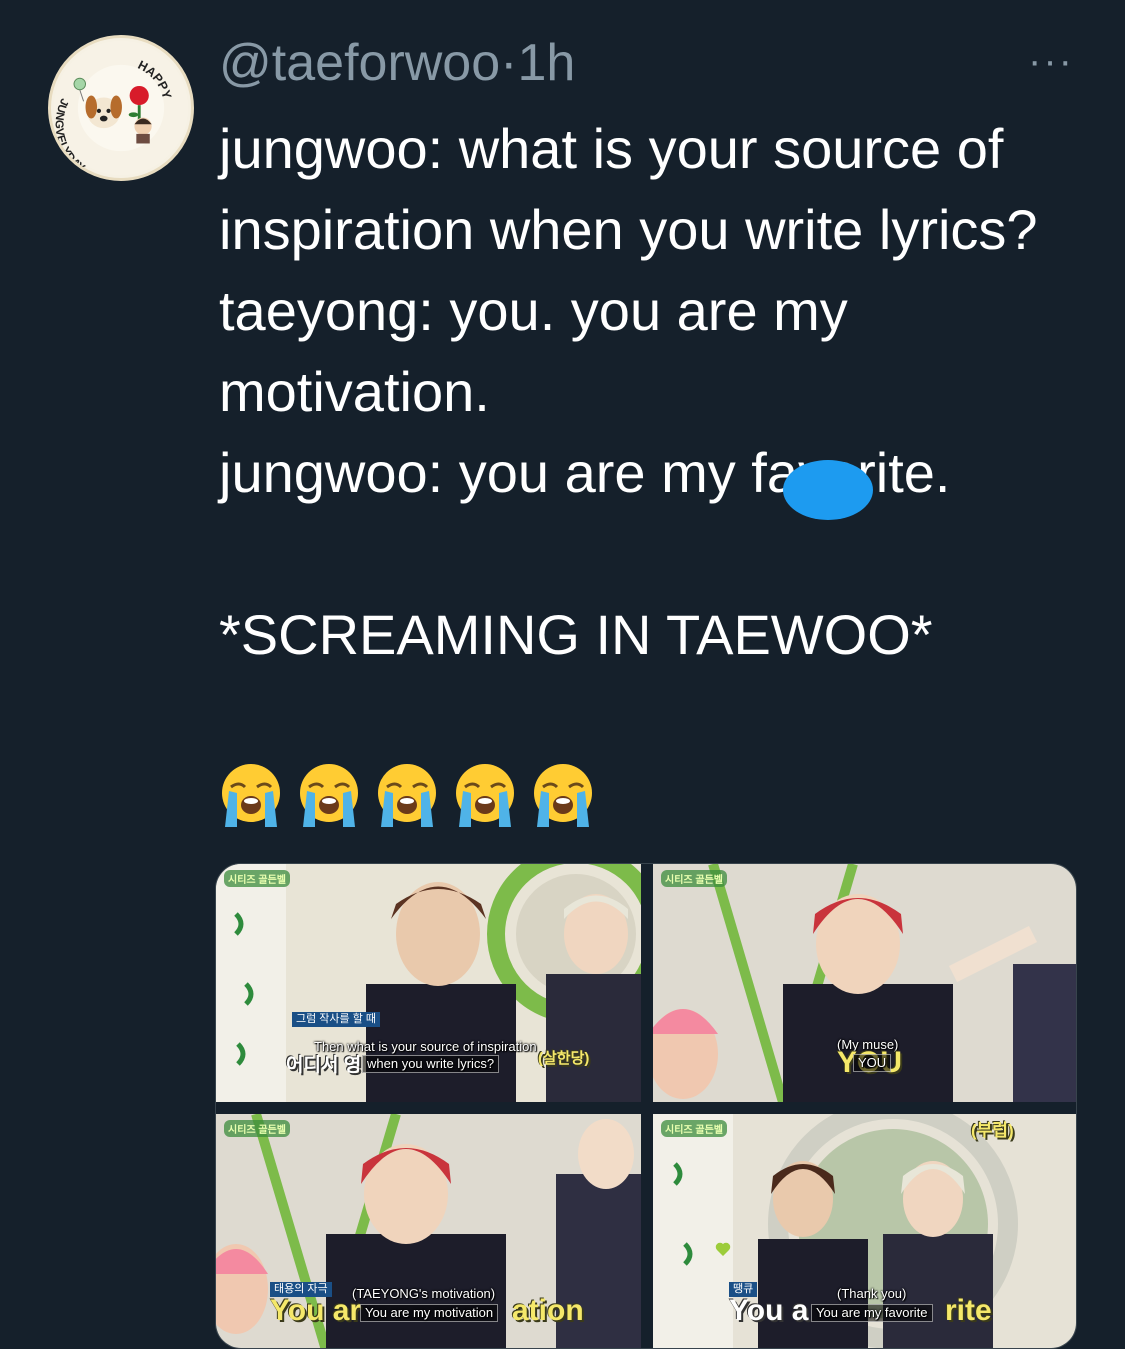 This screenshot has width=1125, height=1349. Describe the element at coordinates (114, 116) in the screenshot. I see `avatar-ring-text: HAPPY JUNGVELYDAY` at that location.